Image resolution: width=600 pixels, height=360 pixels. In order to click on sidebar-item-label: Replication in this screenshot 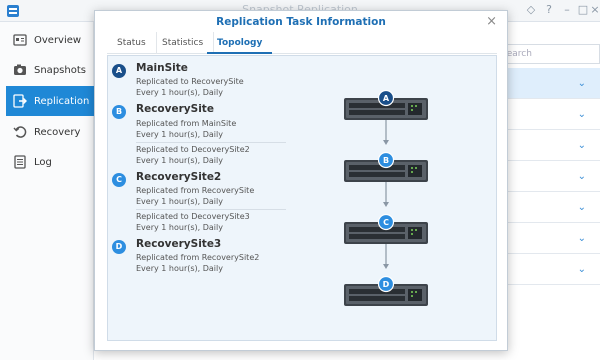, I will do `click(62, 101)`.